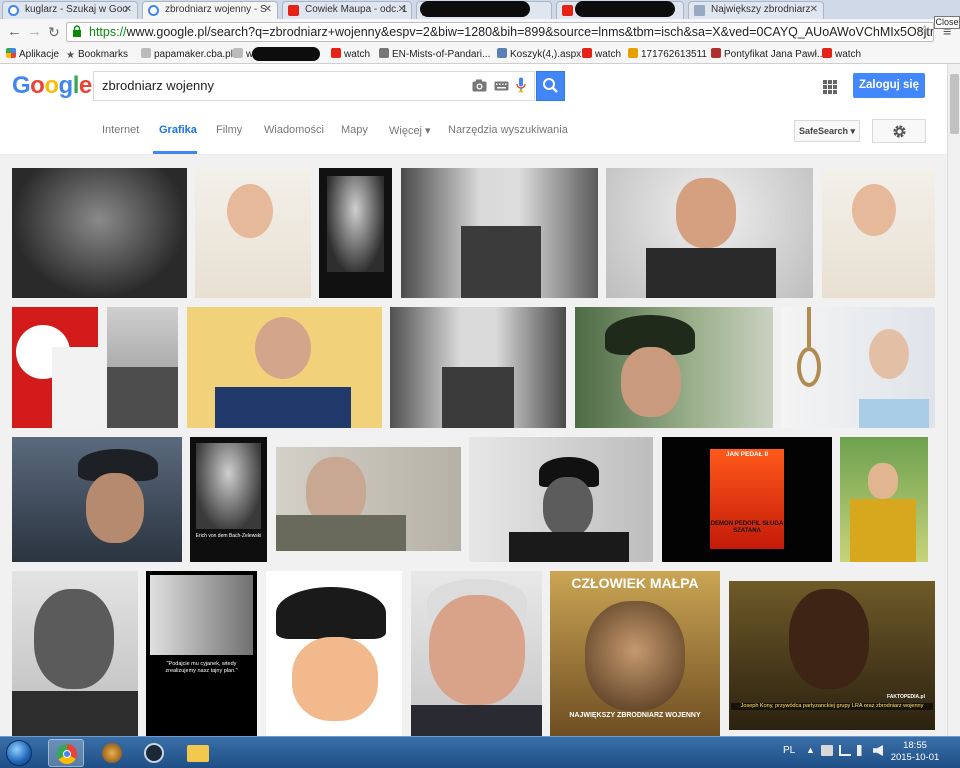 Image resolution: width=960 pixels, height=768 pixels. I want to click on google-header: Google zbrodniarz wojenny Zaloguj się, so click(473, 86).